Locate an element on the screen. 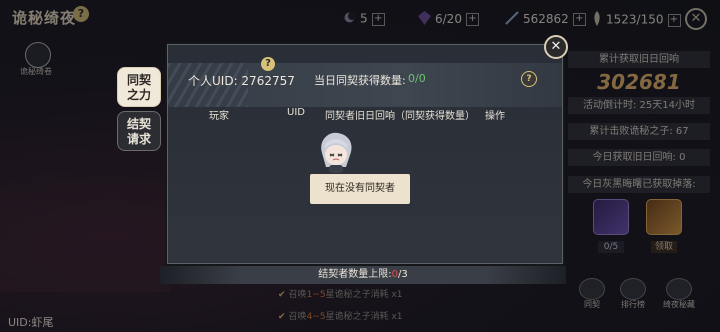  column-uid: UID is located at coordinates (296, 112).